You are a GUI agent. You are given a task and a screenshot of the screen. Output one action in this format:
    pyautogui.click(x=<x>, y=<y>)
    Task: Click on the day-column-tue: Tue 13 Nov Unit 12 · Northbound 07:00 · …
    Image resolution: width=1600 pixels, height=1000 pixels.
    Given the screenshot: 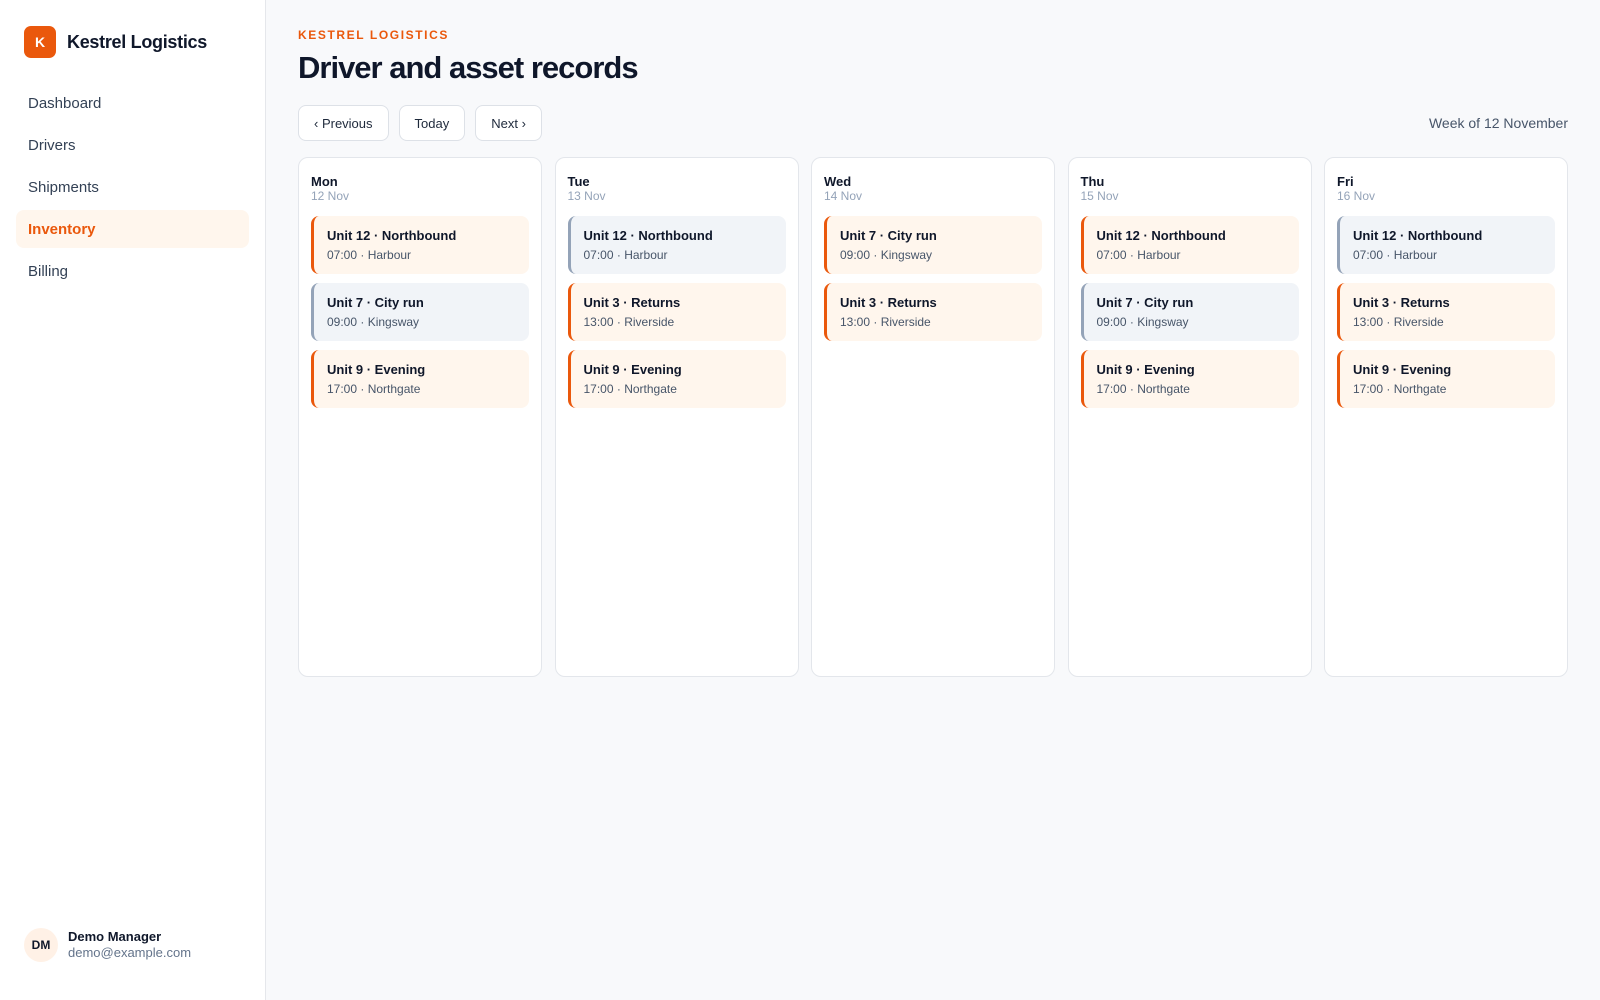 What is the action you would take?
    pyautogui.click(x=676, y=417)
    